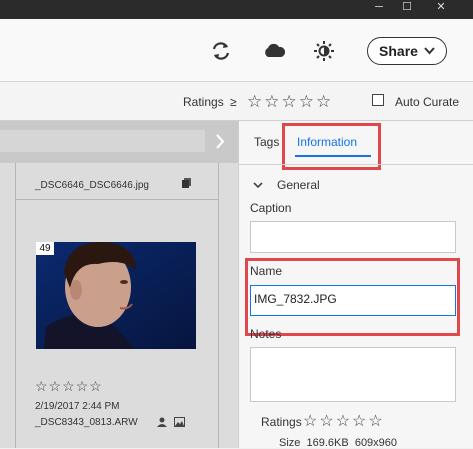  What do you see at coordinates (353, 374) in the screenshot?
I see `notes-field` at bounding box center [353, 374].